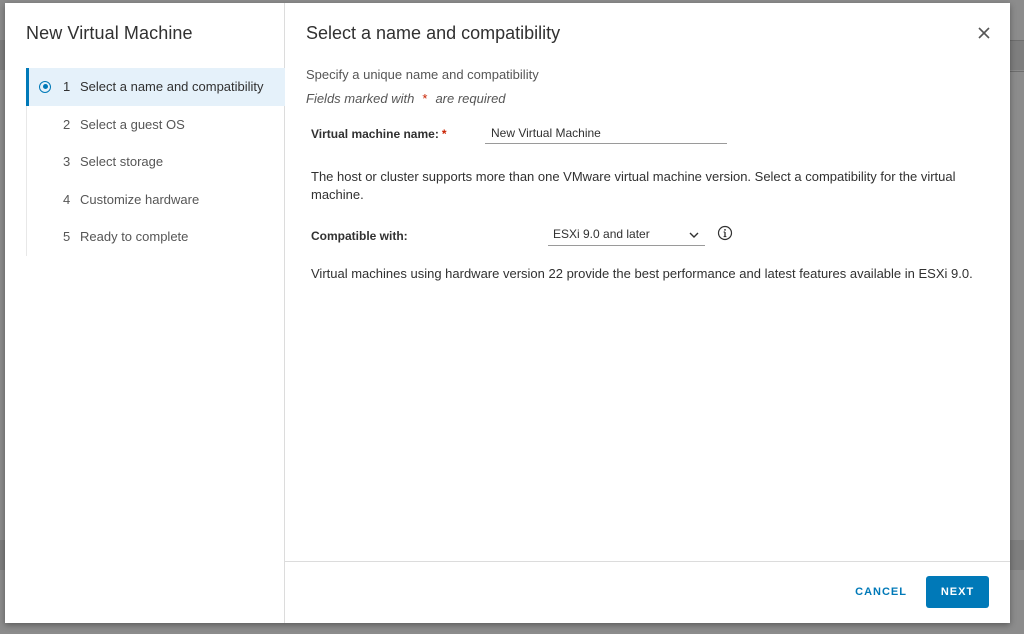  Describe the element at coordinates (694, 235) in the screenshot. I see `chevron-down-icon` at that location.